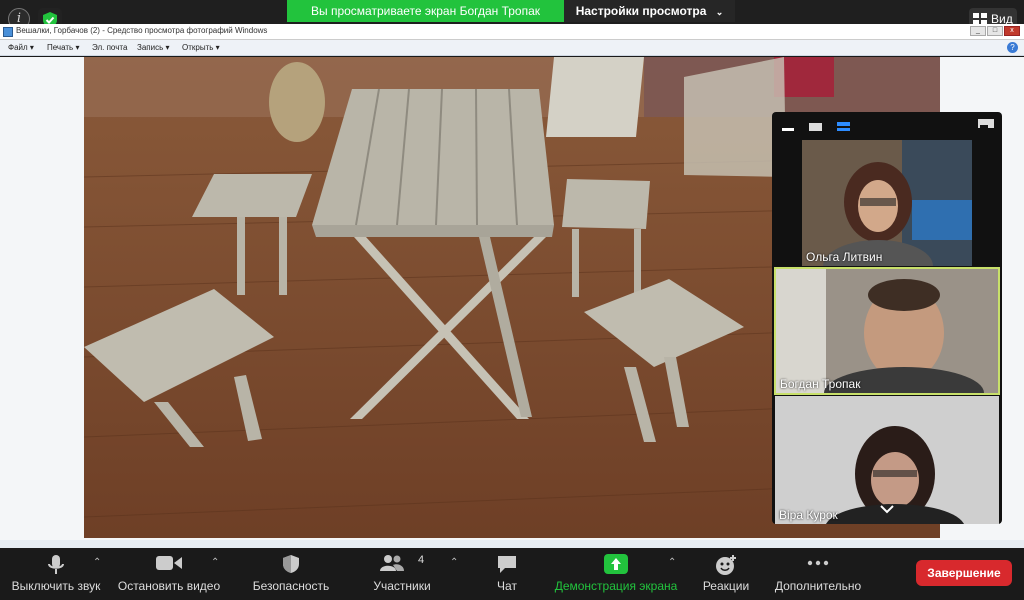  I want to click on stop-video-button: Остановить видео, so click(169, 574).